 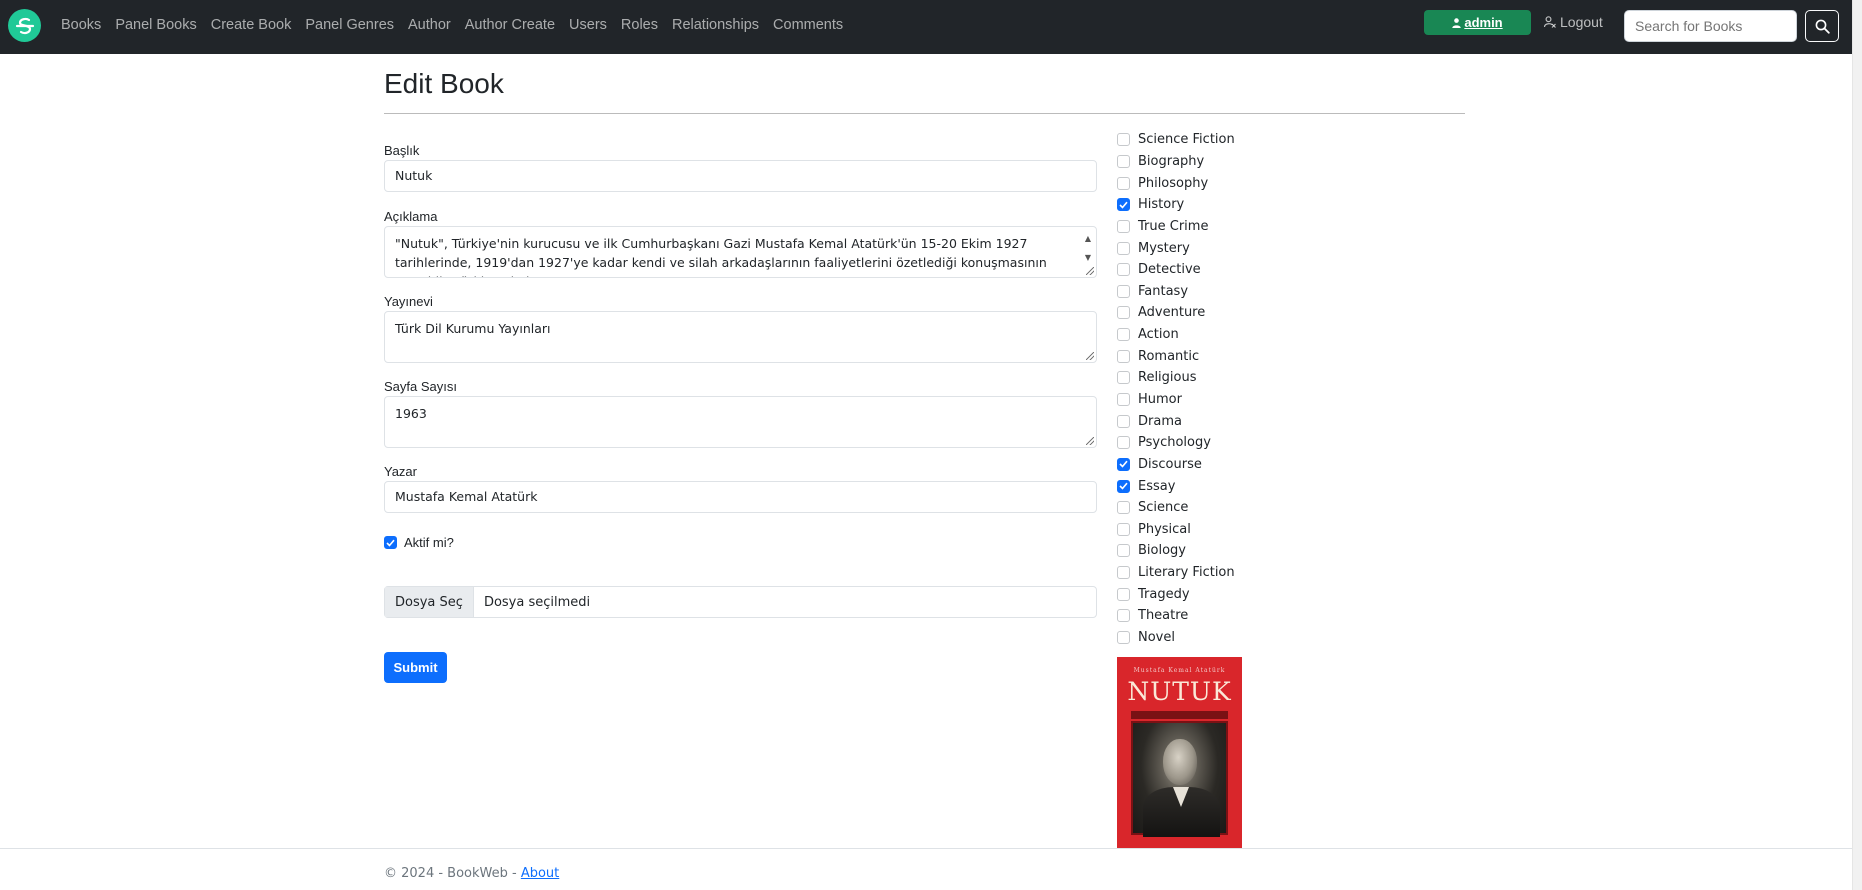 I want to click on active-checkbox-row: Aktif mi?, so click(x=419, y=542).